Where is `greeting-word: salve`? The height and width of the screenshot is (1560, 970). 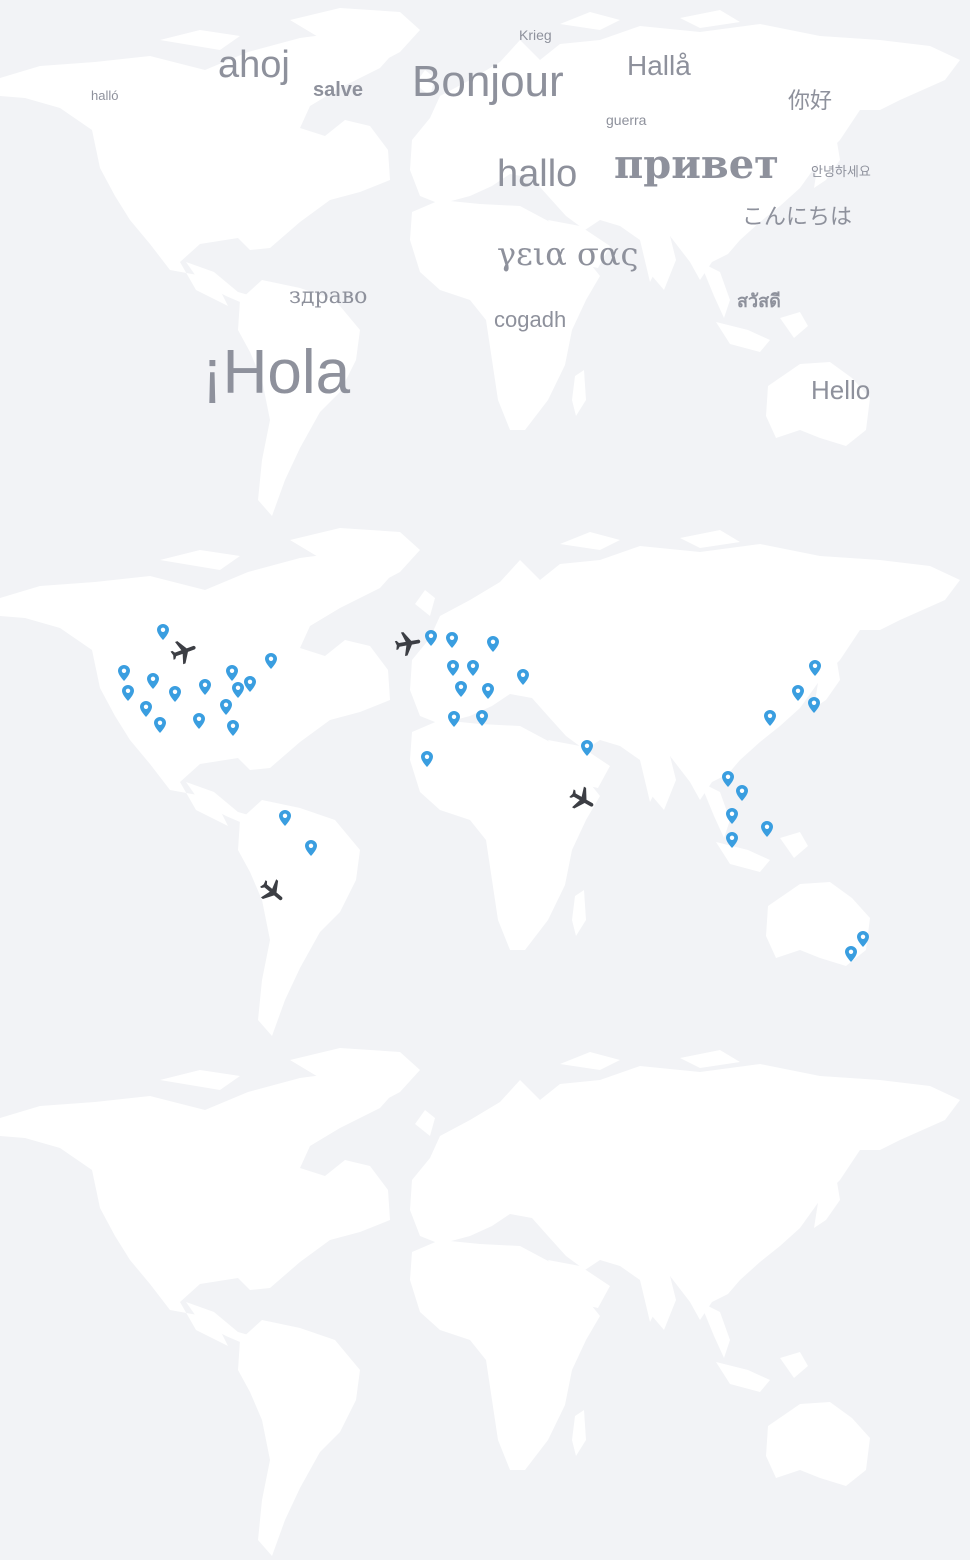
greeting-word: salve is located at coordinates (338, 90).